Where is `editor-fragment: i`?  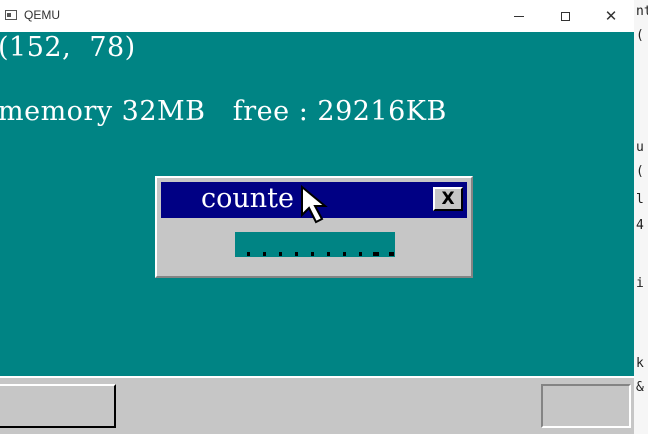
editor-fragment: i is located at coordinates (640, 283).